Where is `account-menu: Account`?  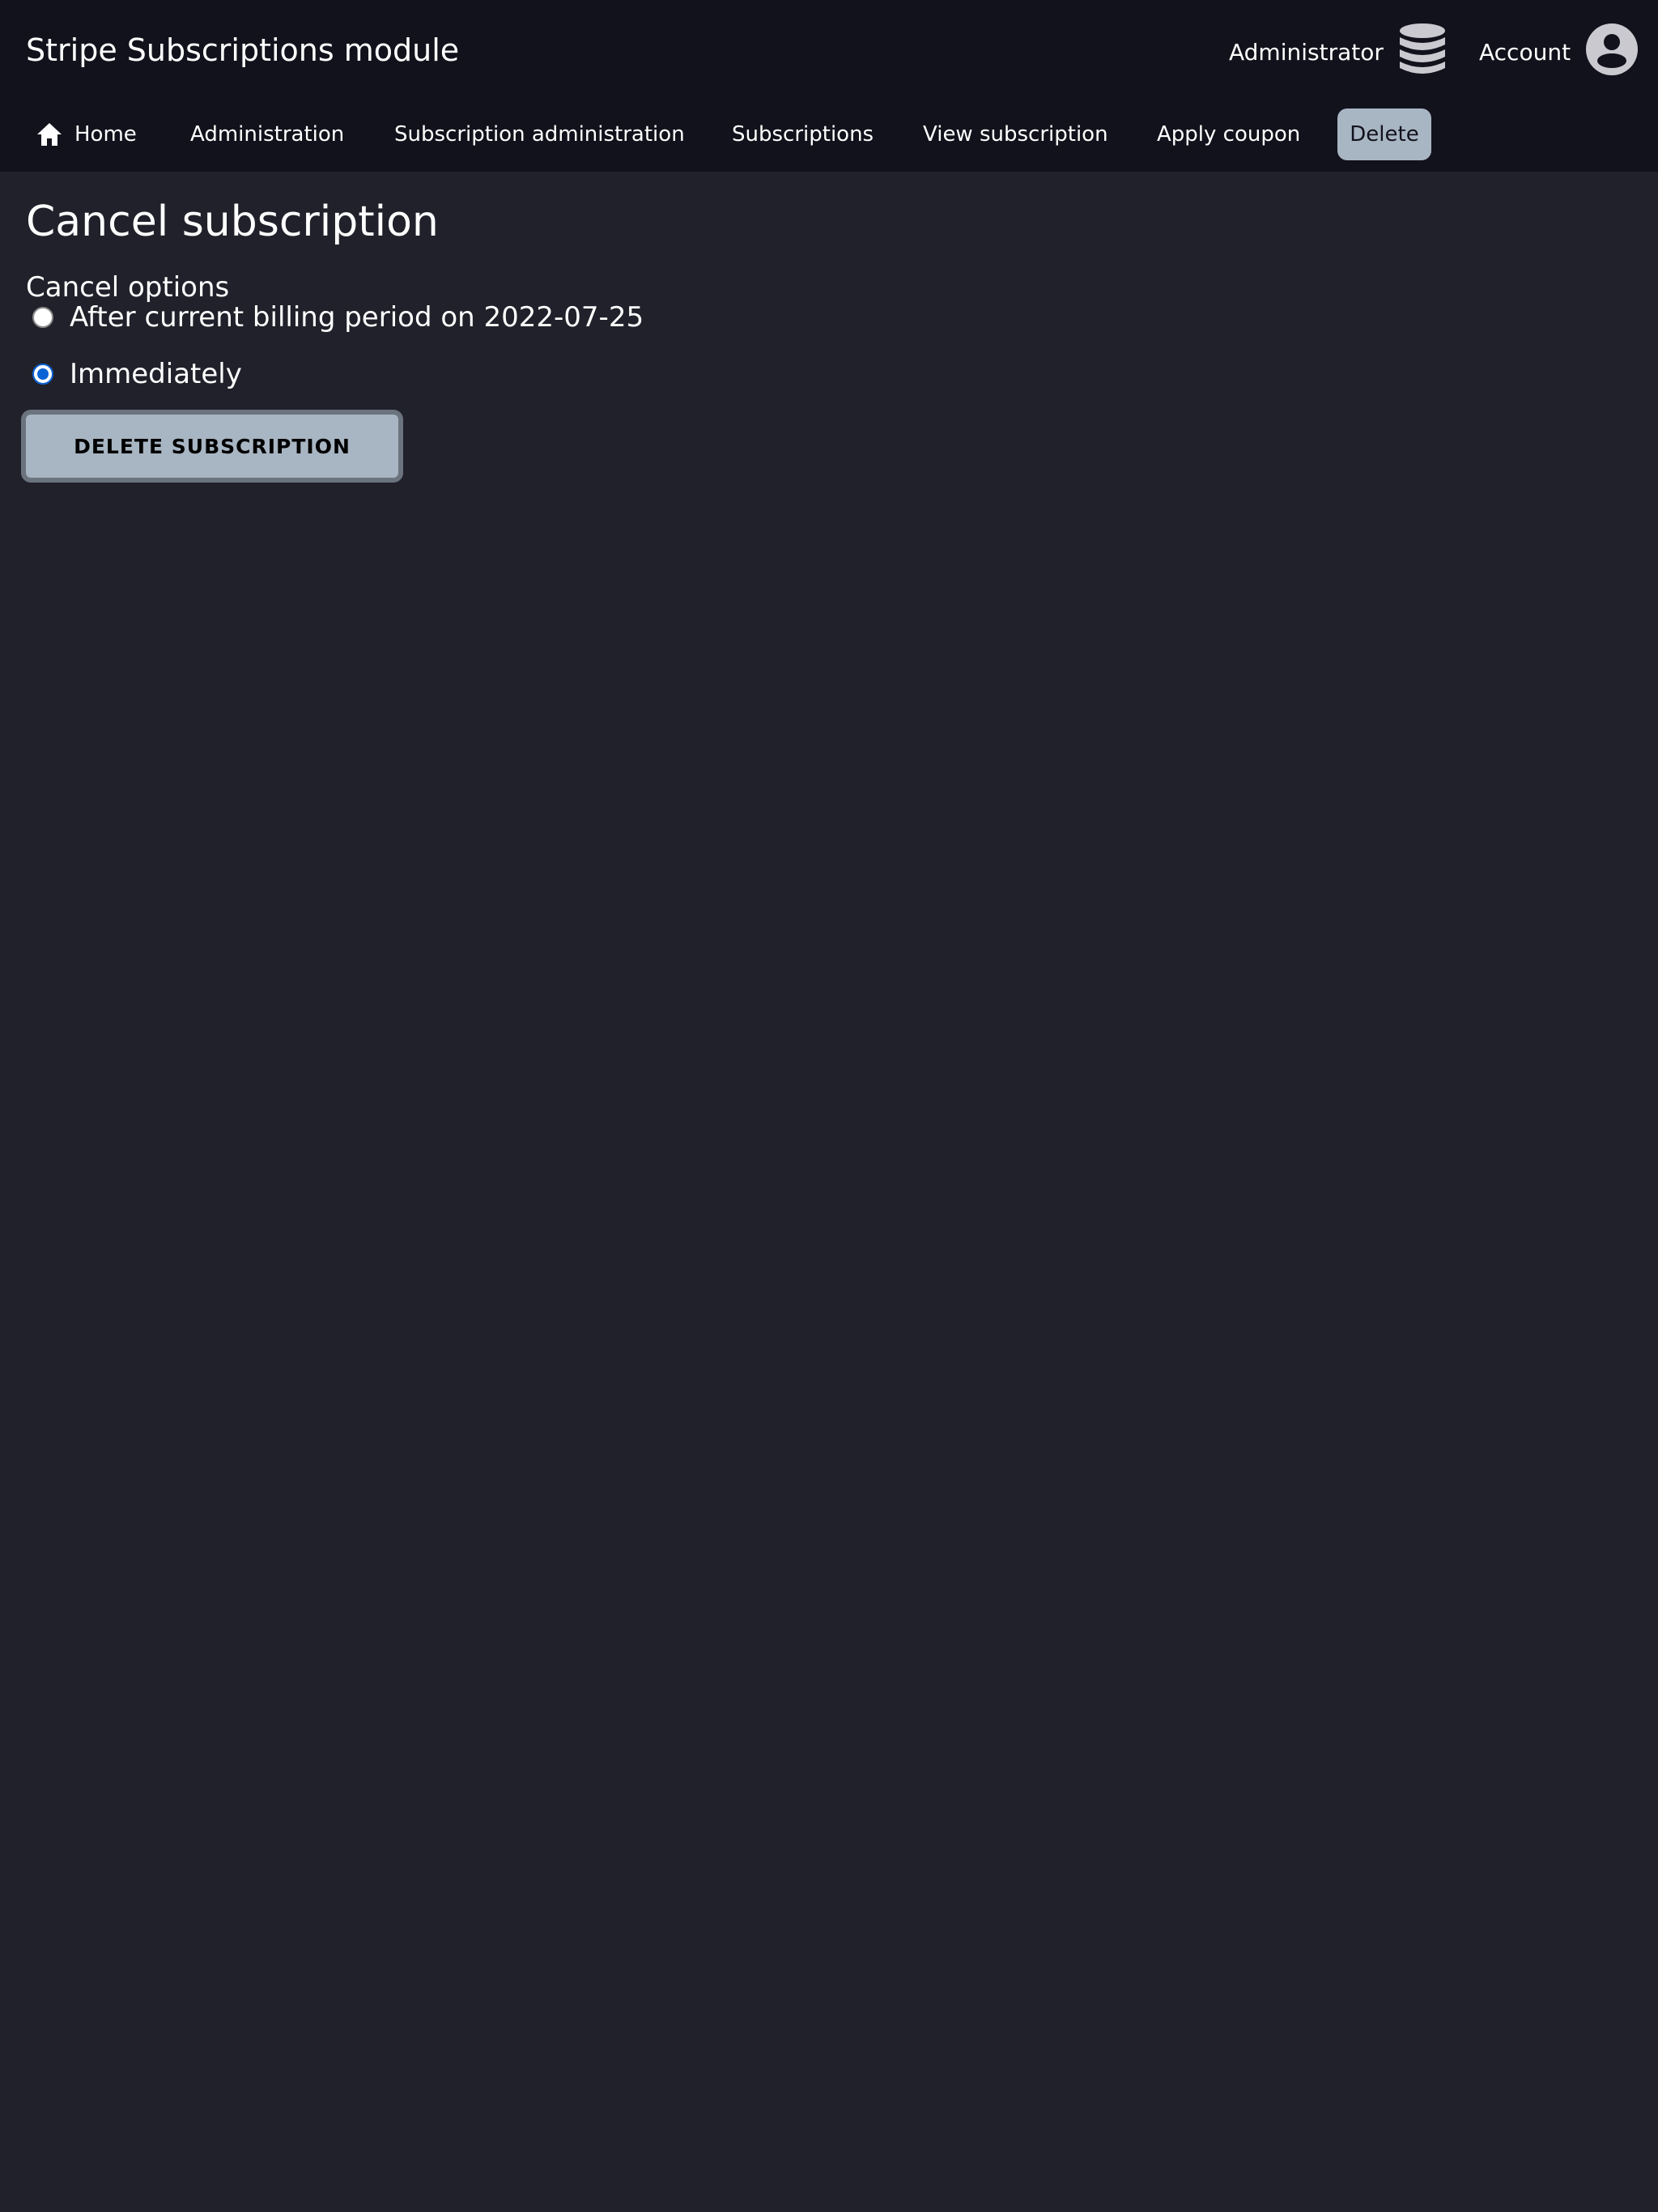 account-menu: Account is located at coordinates (1559, 52).